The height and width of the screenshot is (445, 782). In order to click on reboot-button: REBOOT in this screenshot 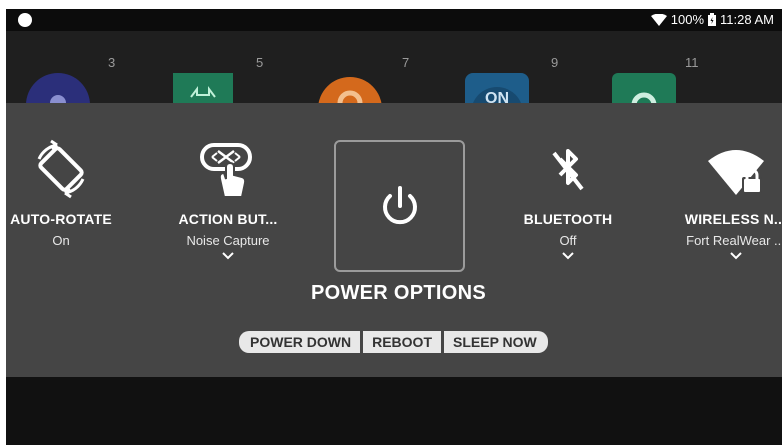, I will do `click(402, 342)`.